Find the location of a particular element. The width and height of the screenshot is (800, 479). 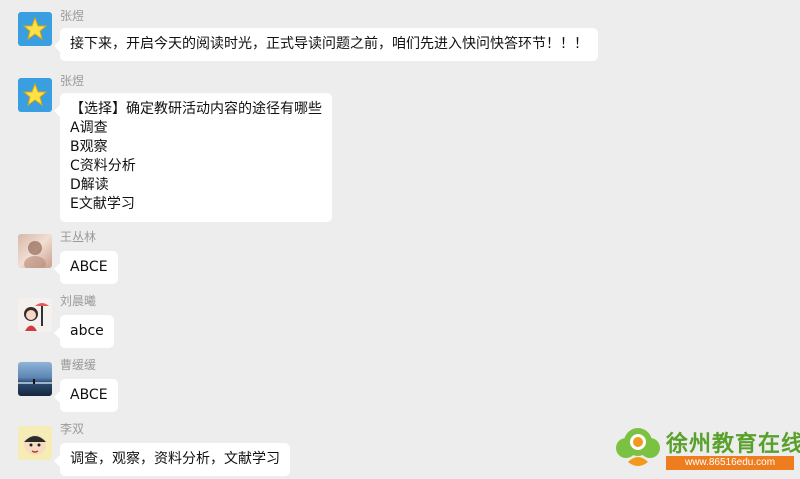

watermark-logo: 徐州教育在线 www.86516edu.com is located at coordinates (706, 447).